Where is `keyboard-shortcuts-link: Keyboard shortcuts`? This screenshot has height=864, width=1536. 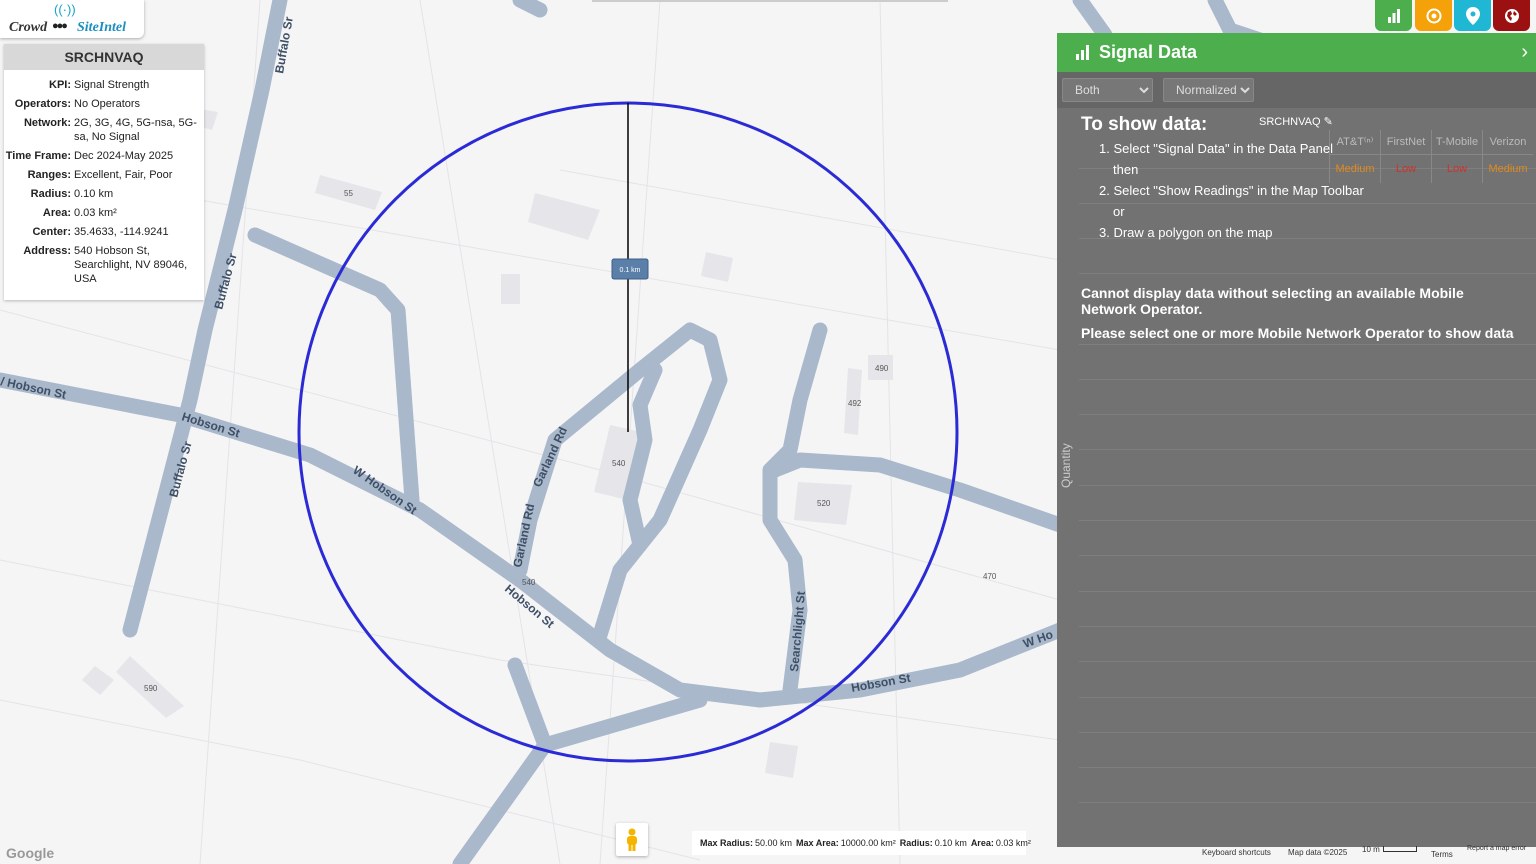 keyboard-shortcuts-link: Keyboard shortcuts is located at coordinates (1236, 852).